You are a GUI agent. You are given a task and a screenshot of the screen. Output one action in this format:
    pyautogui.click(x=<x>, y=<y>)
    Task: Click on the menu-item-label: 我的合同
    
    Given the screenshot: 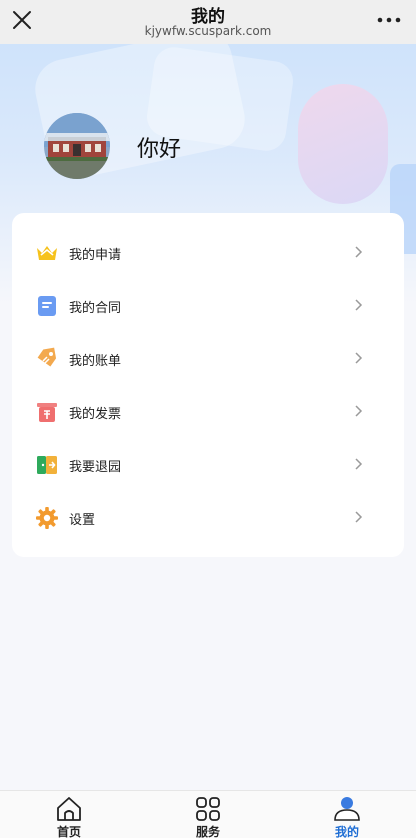 What is the action you would take?
    pyautogui.click(x=95, y=308)
    